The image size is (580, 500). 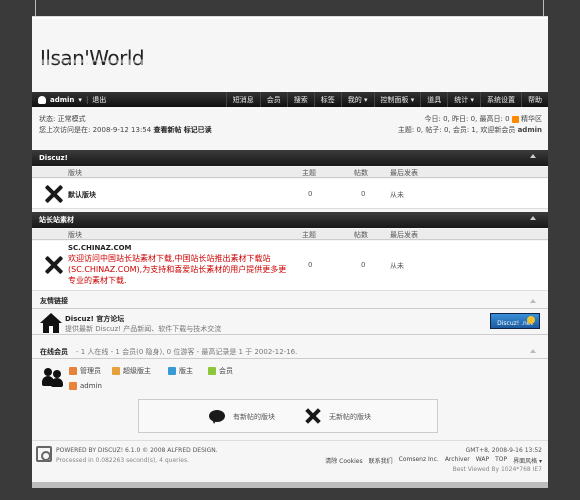 I want to click on online-title: 在线会员, so click(x=54, y=352).